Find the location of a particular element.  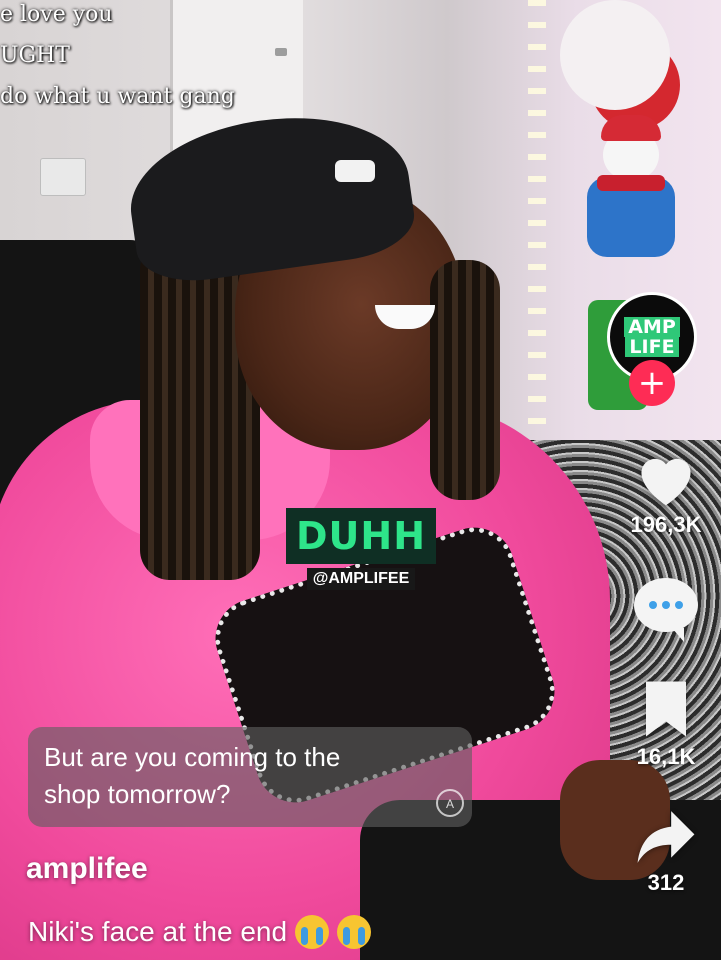

description-text: Niki's face at the end is located at coordinates (158, 931).